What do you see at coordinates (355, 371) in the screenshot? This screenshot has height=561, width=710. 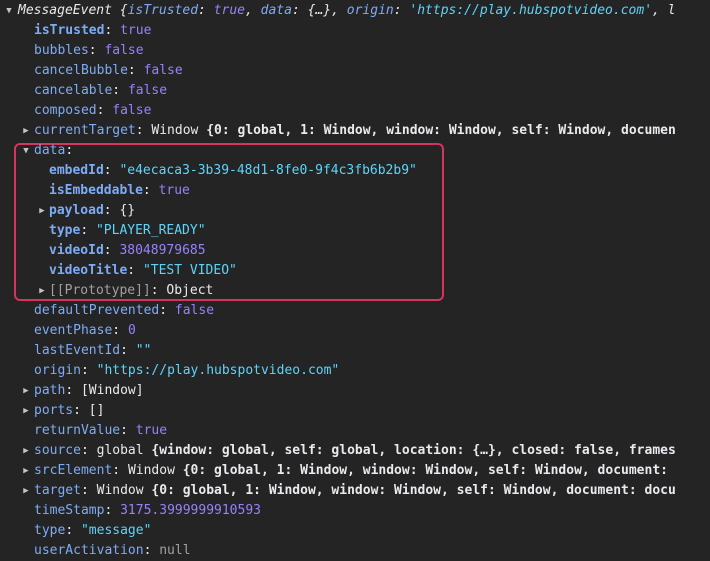 I see `prop-row-origin: origin: "https://play.hubspotvideo.com"` at bounding box center [355, 371].